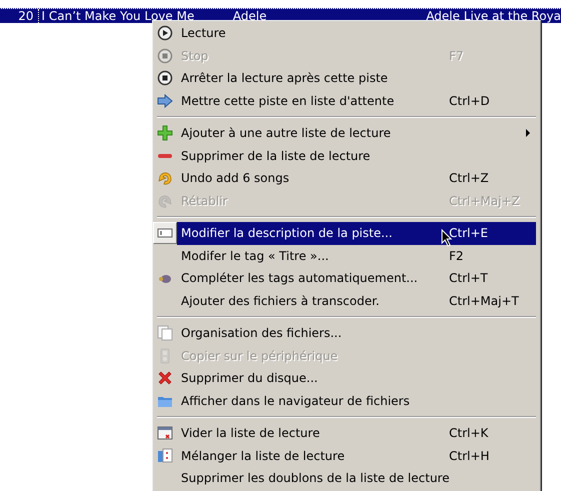 The image size is (561, 491). Describe the element at coordinates (165, 33) in the screenshot. I see `play-icon` at that location.